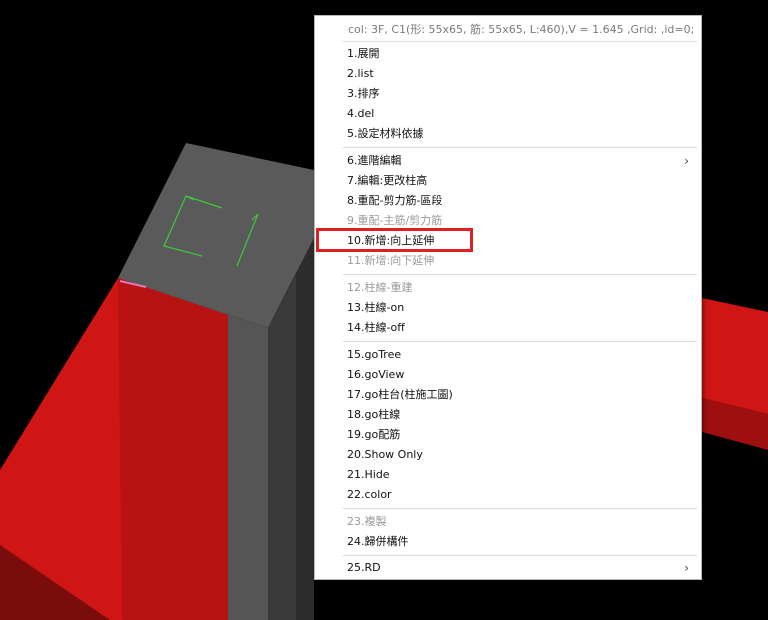  What do you see at coordinates (520, 375) in the screenshot?
I see `menu-item-go-view: 16.goView` at bounding box center [520, 375].